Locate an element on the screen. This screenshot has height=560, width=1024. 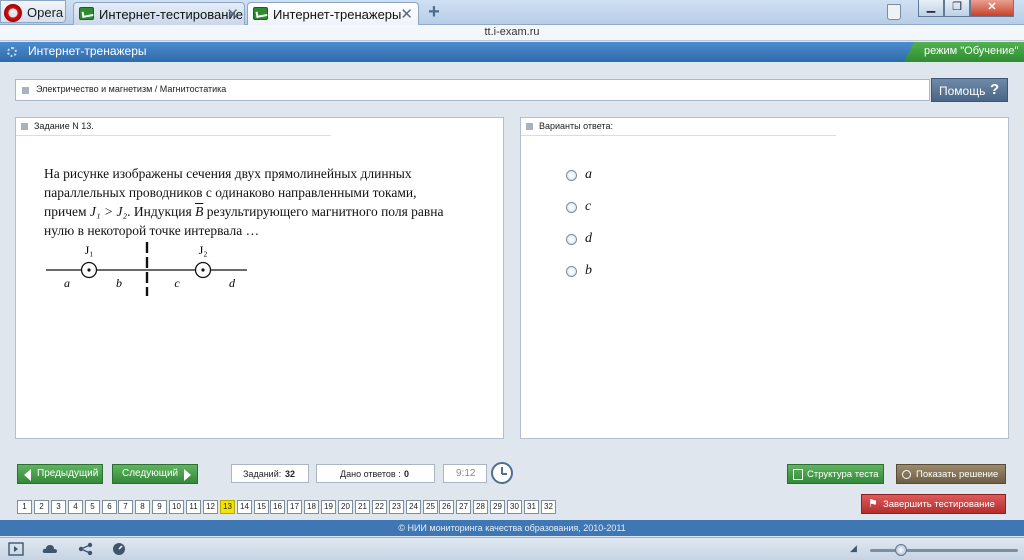
page-button: 14 is located at coordinates (244, 507).